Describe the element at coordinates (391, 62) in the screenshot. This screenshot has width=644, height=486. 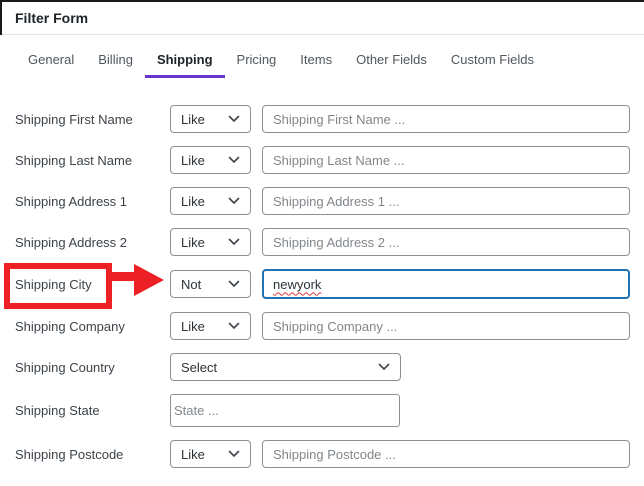
I see `tab-other-fields: Other Fields` at that location.